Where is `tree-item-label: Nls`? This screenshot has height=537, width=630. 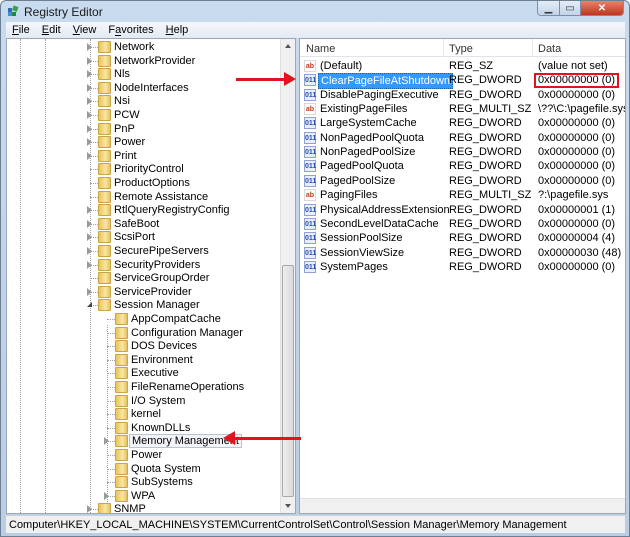
tree-item-label: Nls is located at coordinates (122, 74).